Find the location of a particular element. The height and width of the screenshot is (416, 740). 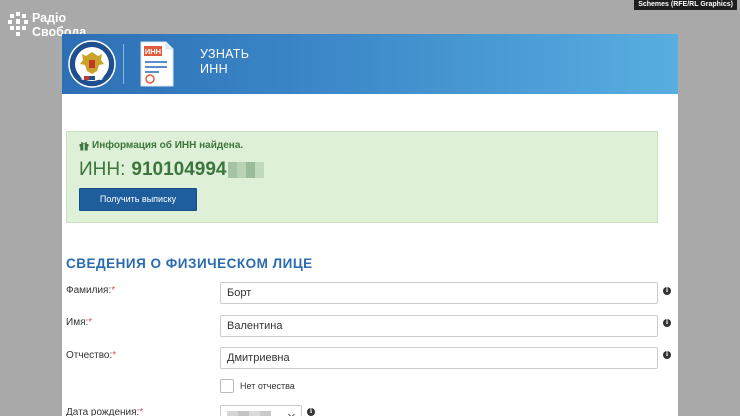

name-label: Имя:* is located at coordinates (79, 322).